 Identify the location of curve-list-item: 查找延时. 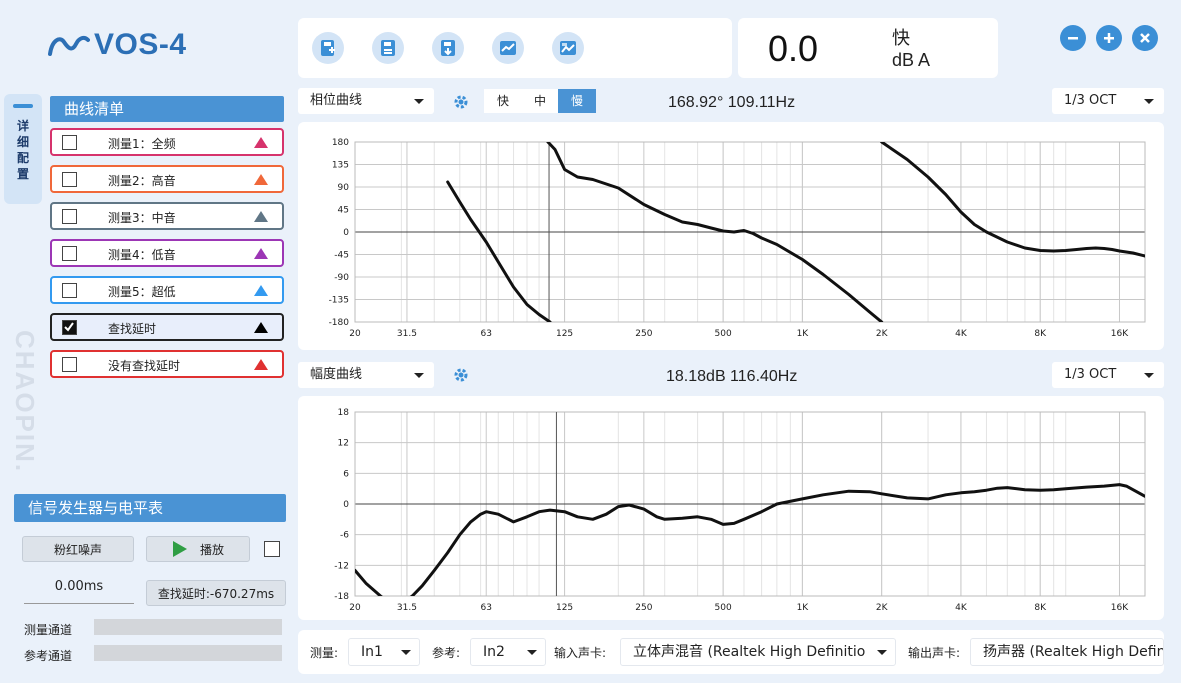
(167, 327).